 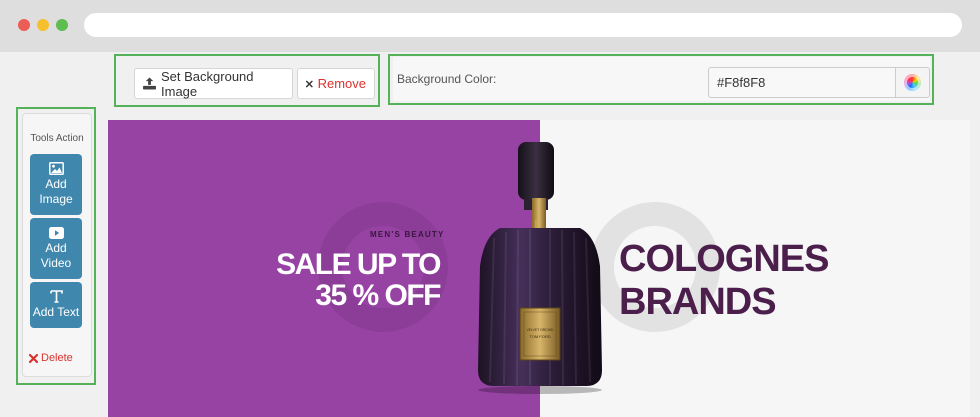 I want to click on browser-chrome, so click(x=490, y=26).